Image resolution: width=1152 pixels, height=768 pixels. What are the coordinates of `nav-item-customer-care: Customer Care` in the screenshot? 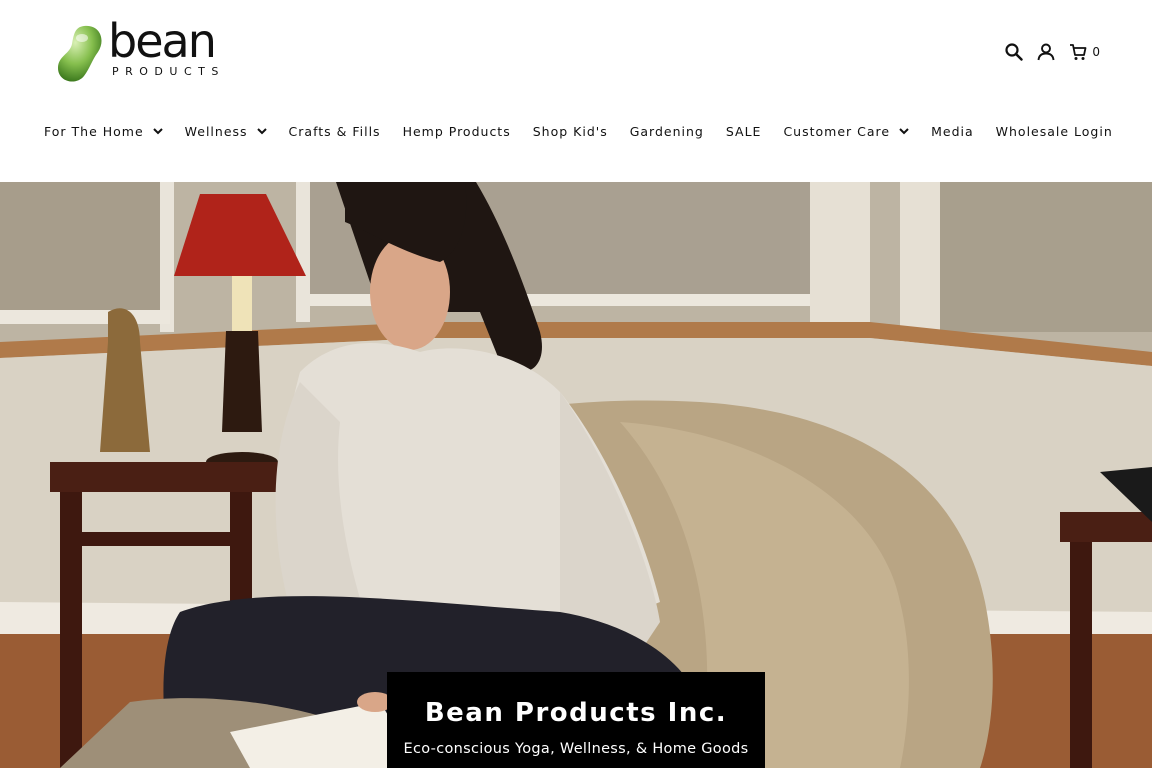 It's located at (846, 131).